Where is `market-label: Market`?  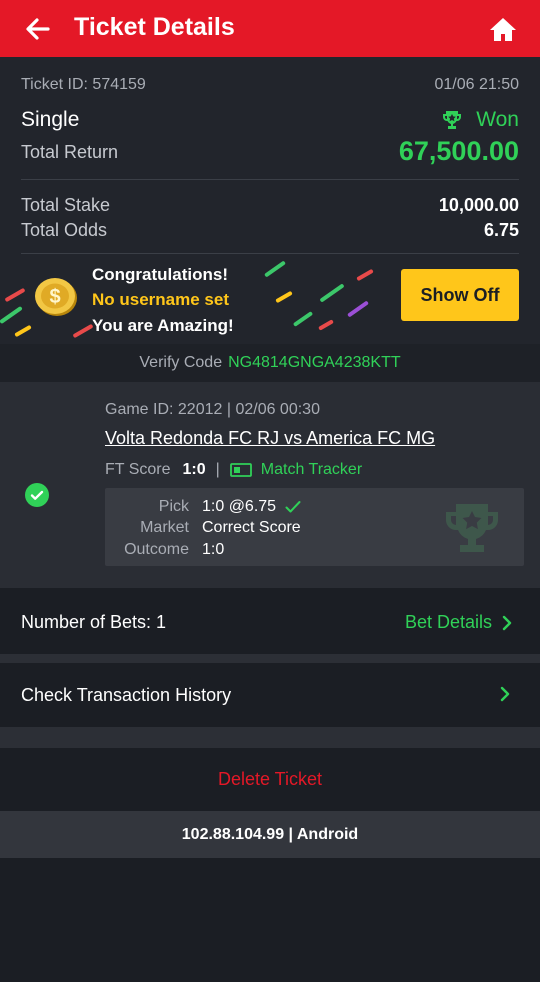 market-label: Market is located at coordinates (164, 527).